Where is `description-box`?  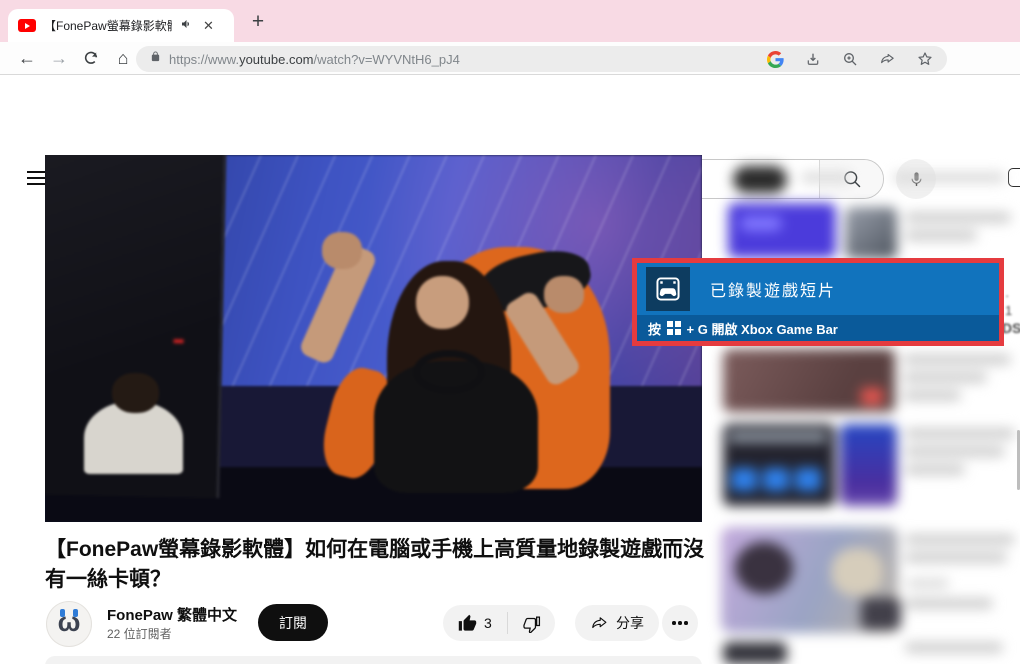 description-box is located at coordinates (373, 660).